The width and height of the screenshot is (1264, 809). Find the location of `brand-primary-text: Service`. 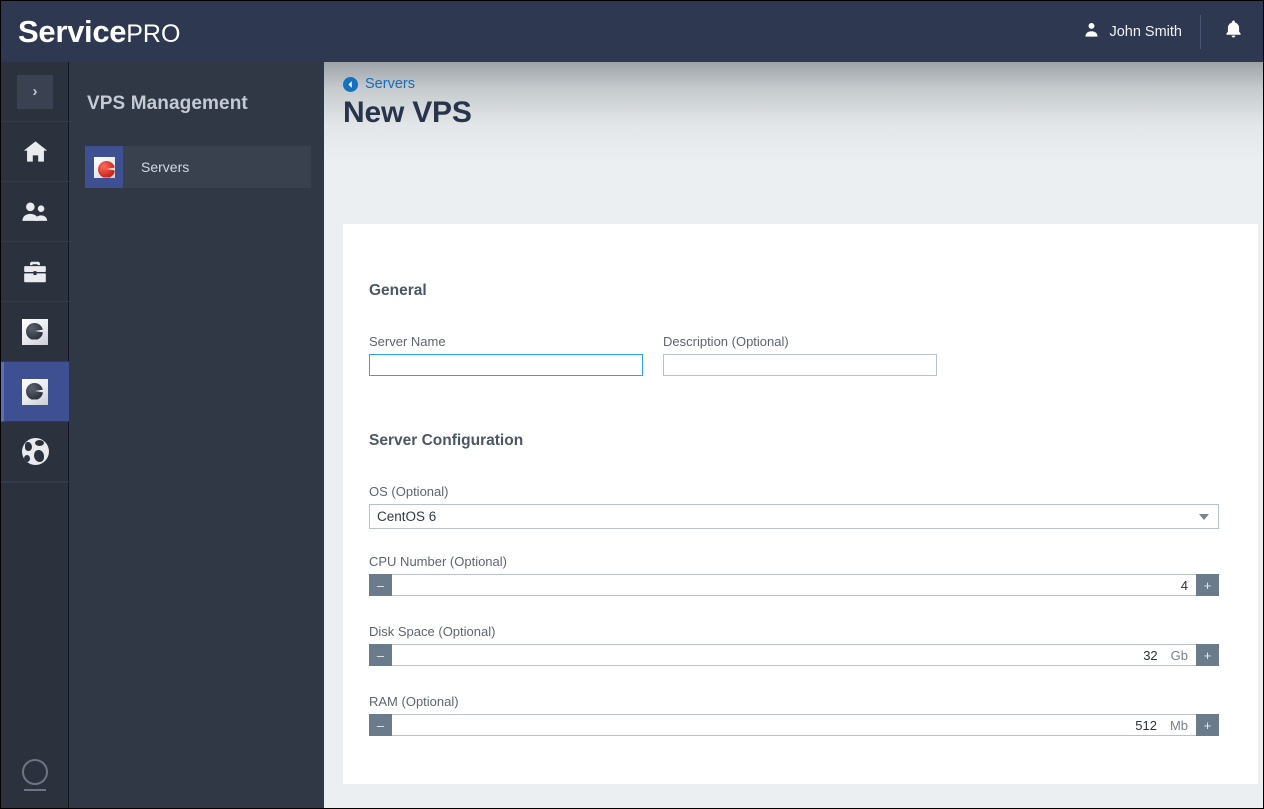

brand-primary-text: Service is located at coordinates (72, 31).